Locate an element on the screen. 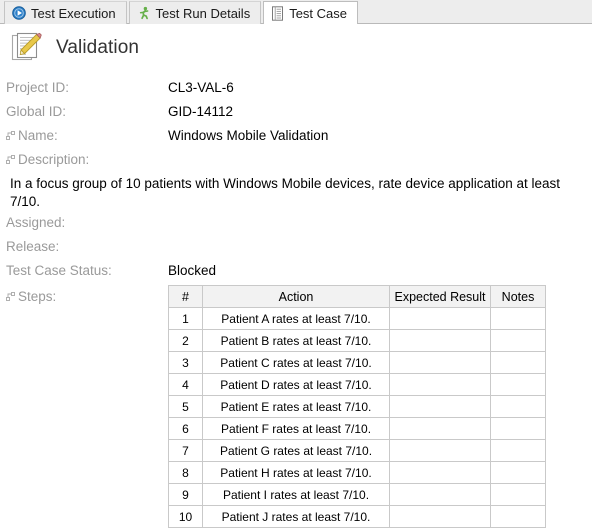  tab-test-execution: Test Execution is located at coordinates (65, 12).